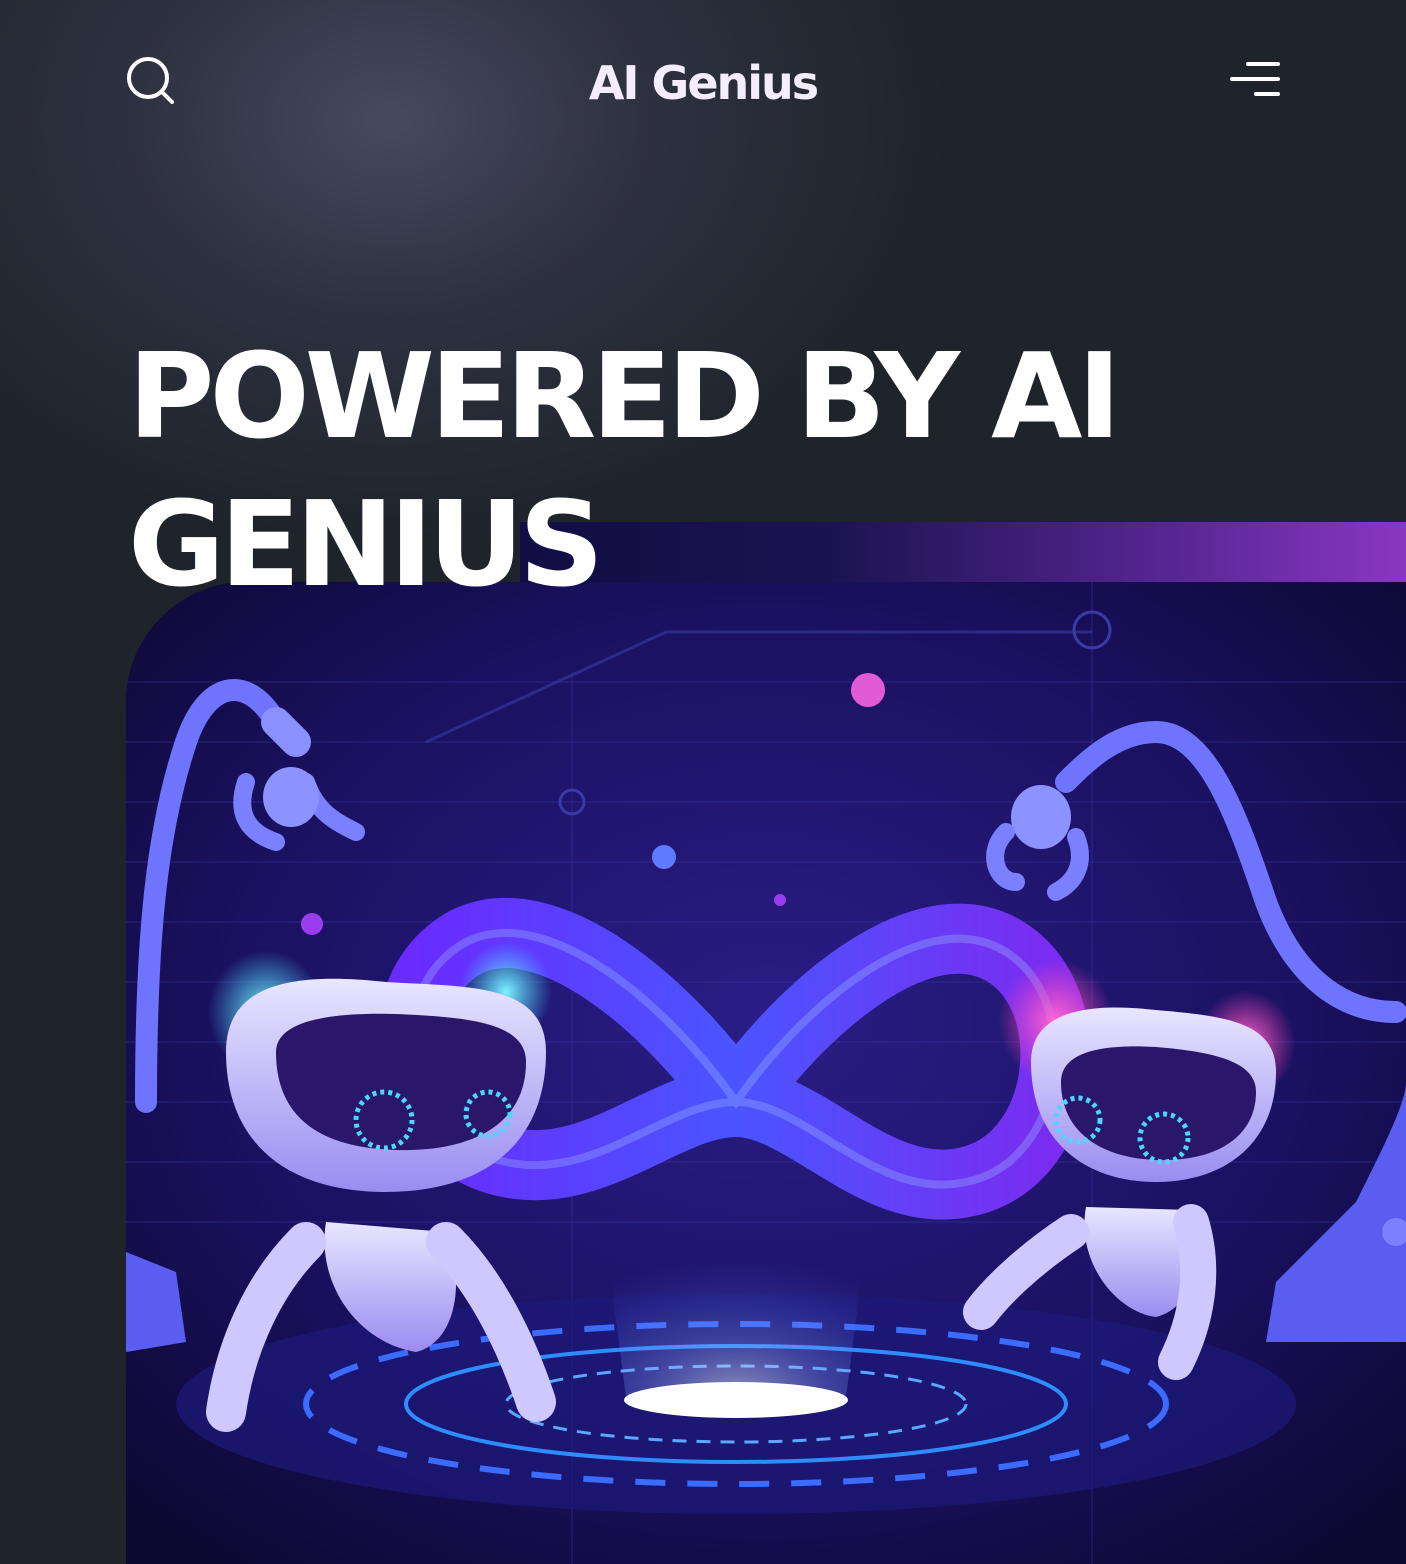 Image resolution: width=1406 pixels, height=1564 pixels. I want to click on hero-headline-line-1: POWERED BY AI, so click(624, 396).